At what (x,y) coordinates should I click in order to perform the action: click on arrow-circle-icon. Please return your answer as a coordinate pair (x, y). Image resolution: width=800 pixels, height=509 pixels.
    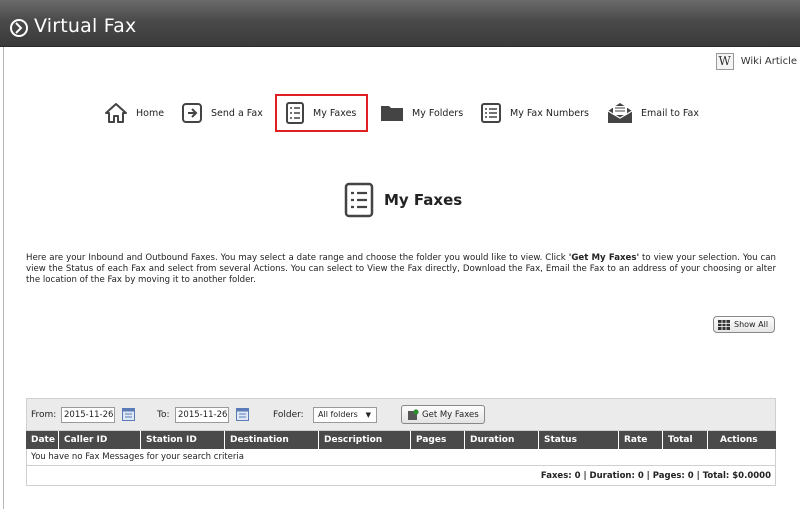
    Looking at the image, I should click on (19, 28).